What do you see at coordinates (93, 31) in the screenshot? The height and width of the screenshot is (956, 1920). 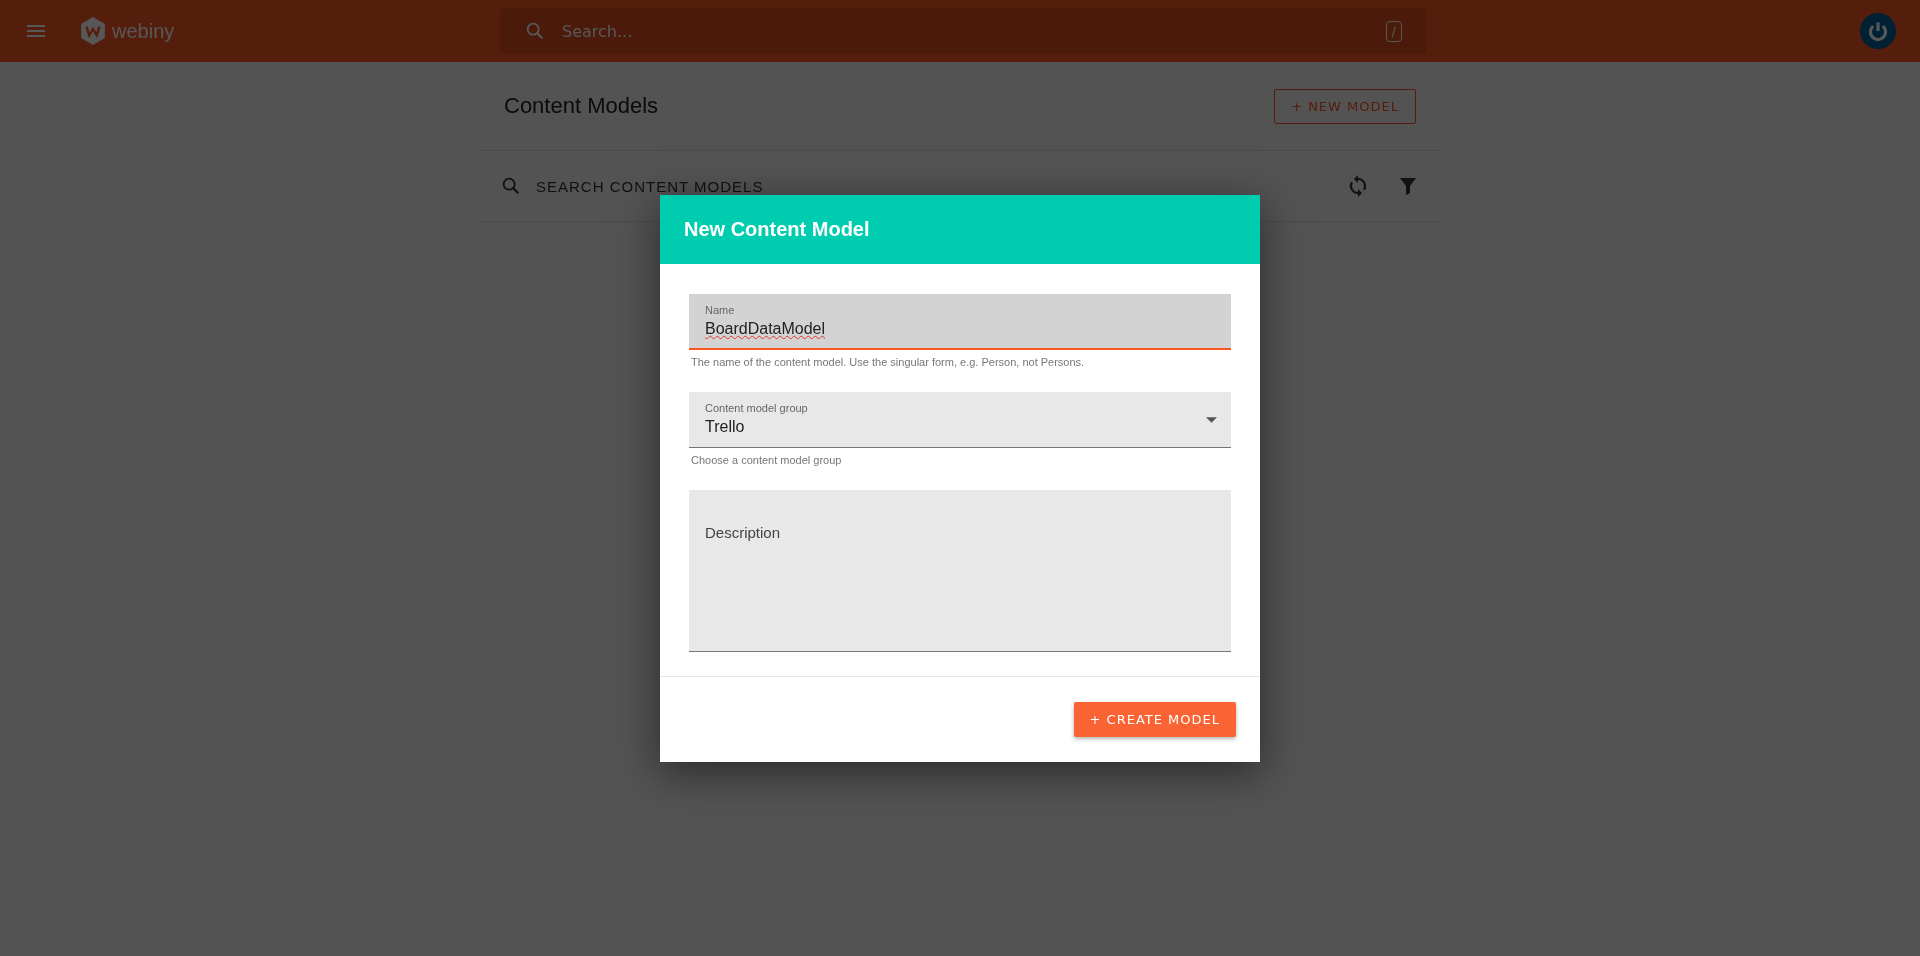 I see `logo-icon` at bounding box center [93, 31].